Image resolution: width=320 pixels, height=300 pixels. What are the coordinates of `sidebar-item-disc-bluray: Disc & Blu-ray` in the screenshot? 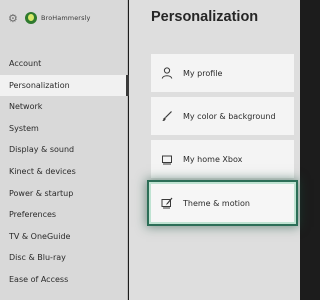 It's located at (64, 258).